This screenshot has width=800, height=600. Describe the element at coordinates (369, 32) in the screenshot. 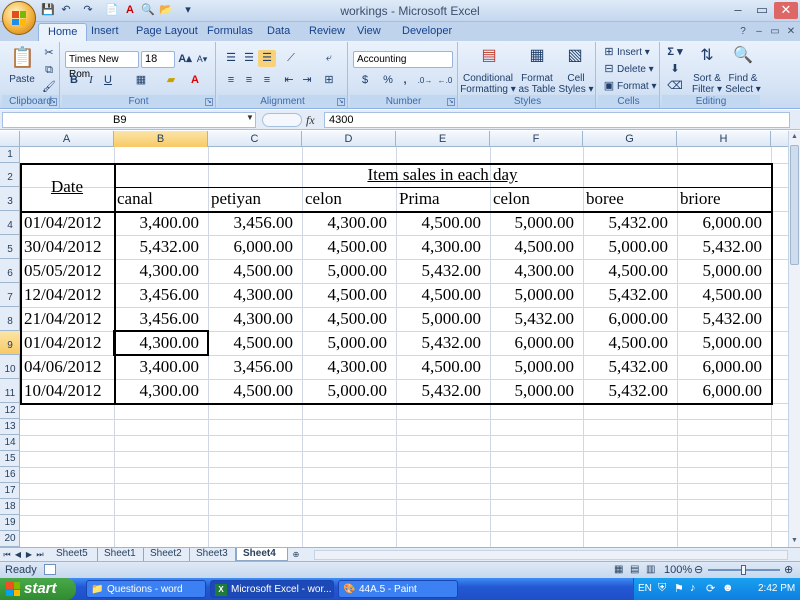

I see `tab-view: View` at that location.